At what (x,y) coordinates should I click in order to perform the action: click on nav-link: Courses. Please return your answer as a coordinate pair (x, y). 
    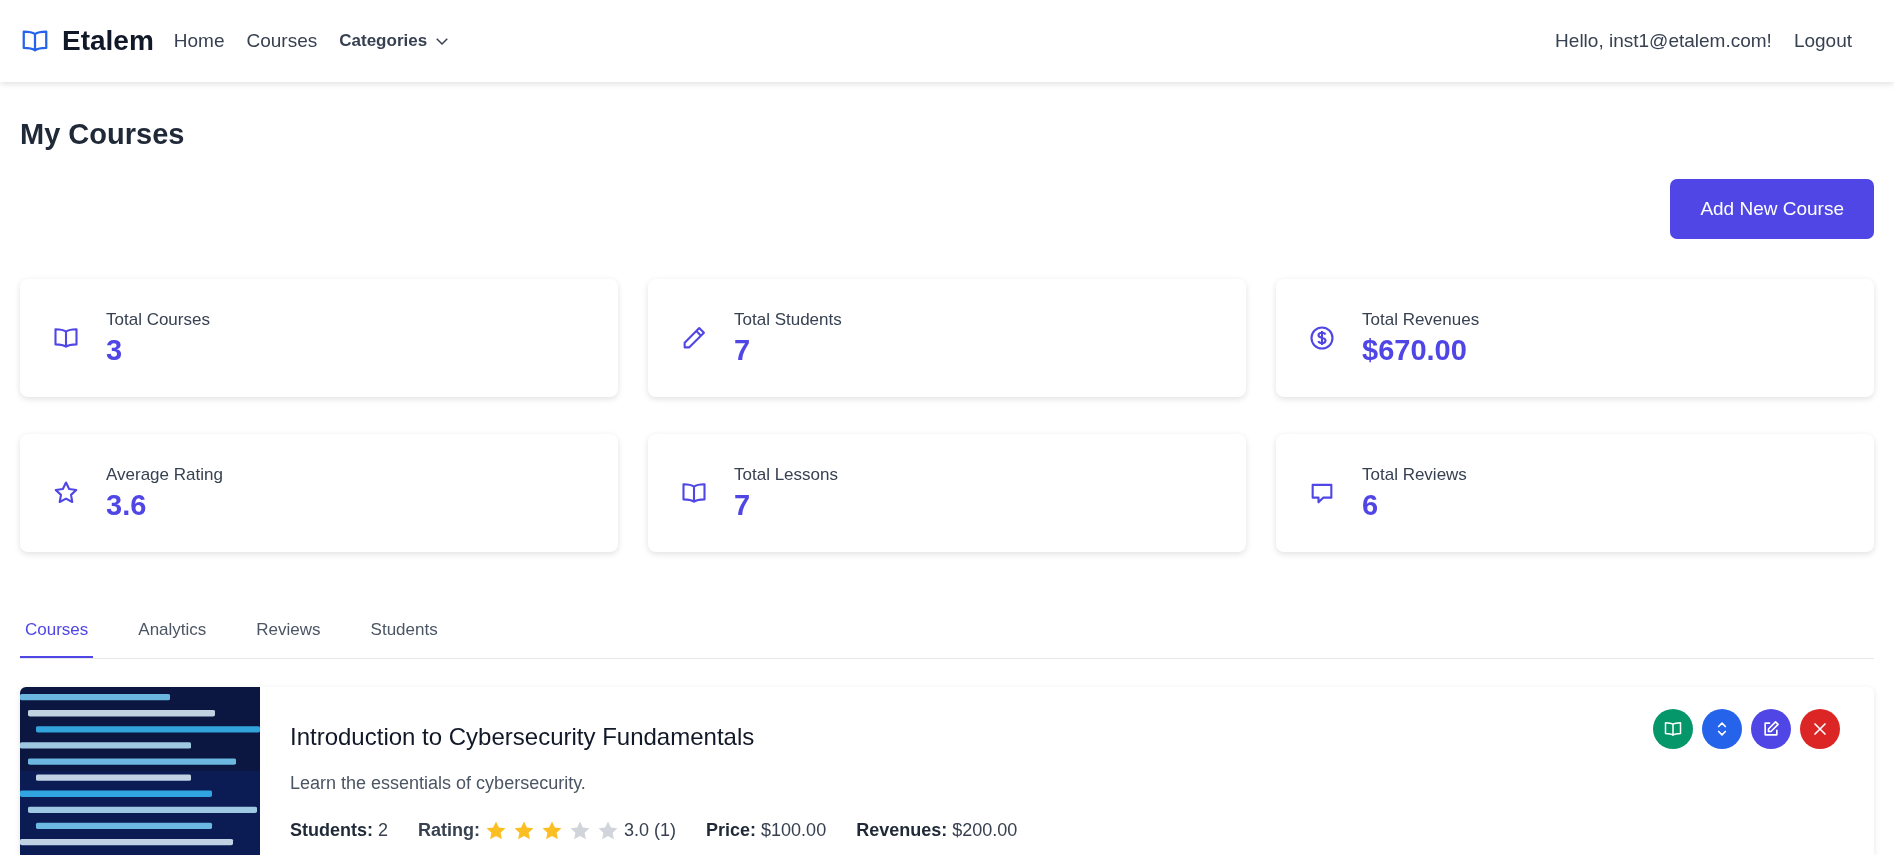
    Looking at the image, I should click on (282, 41).